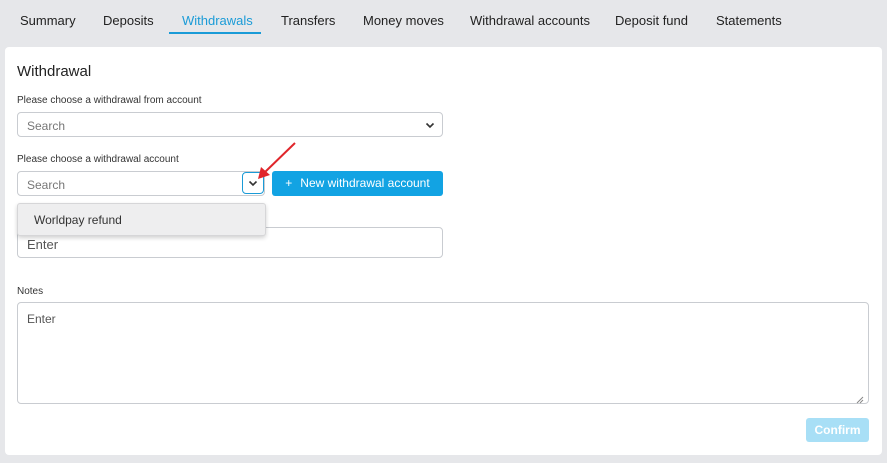  What do you see at coordinates (30, 291) in the screenshot?
I see `notes-label: Notes` at bounding box center [30, 291].